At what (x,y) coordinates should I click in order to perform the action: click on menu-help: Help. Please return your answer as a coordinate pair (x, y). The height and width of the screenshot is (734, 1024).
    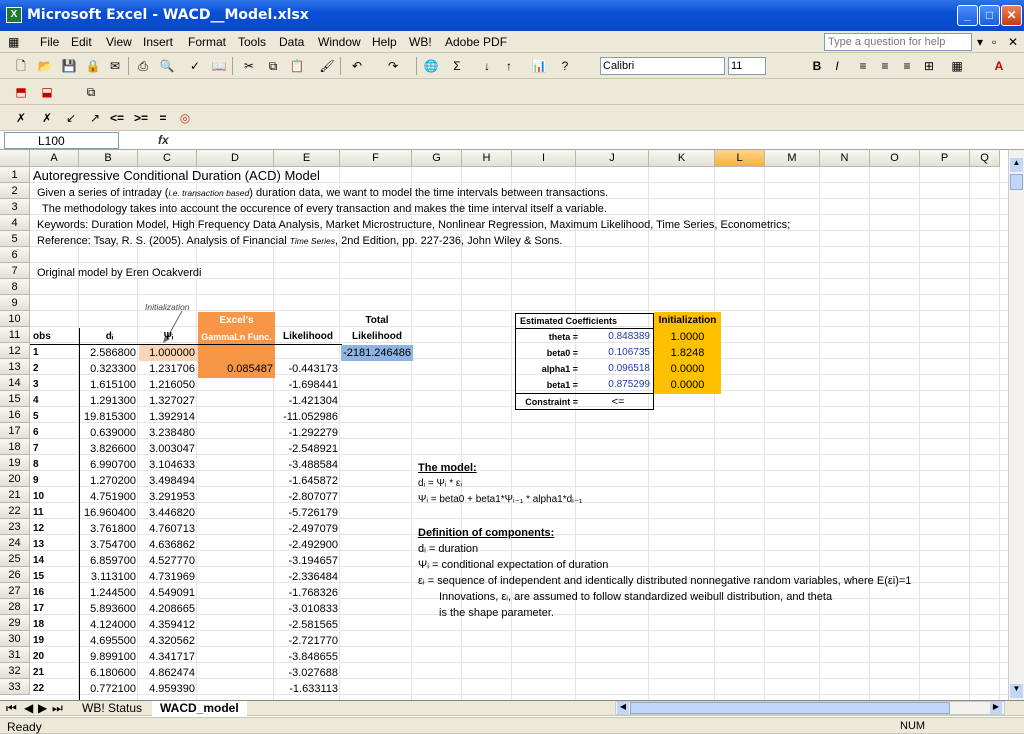
    Looking at the image, I should click on (384, 42).